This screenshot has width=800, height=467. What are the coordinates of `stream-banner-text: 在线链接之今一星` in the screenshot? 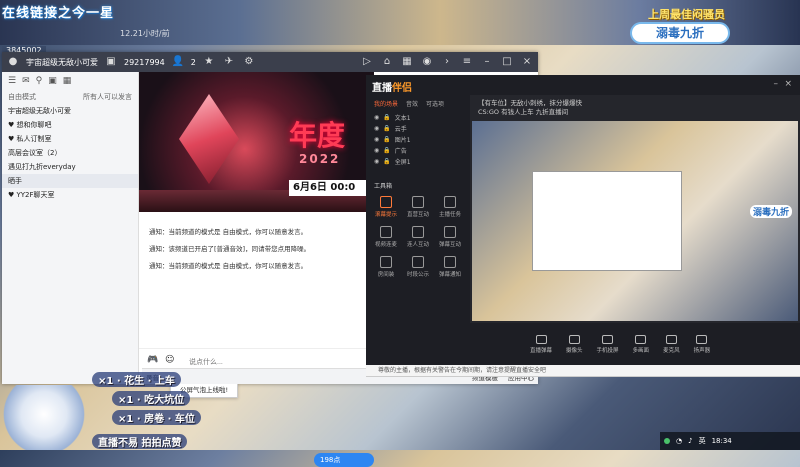 It's located at (58, 13).